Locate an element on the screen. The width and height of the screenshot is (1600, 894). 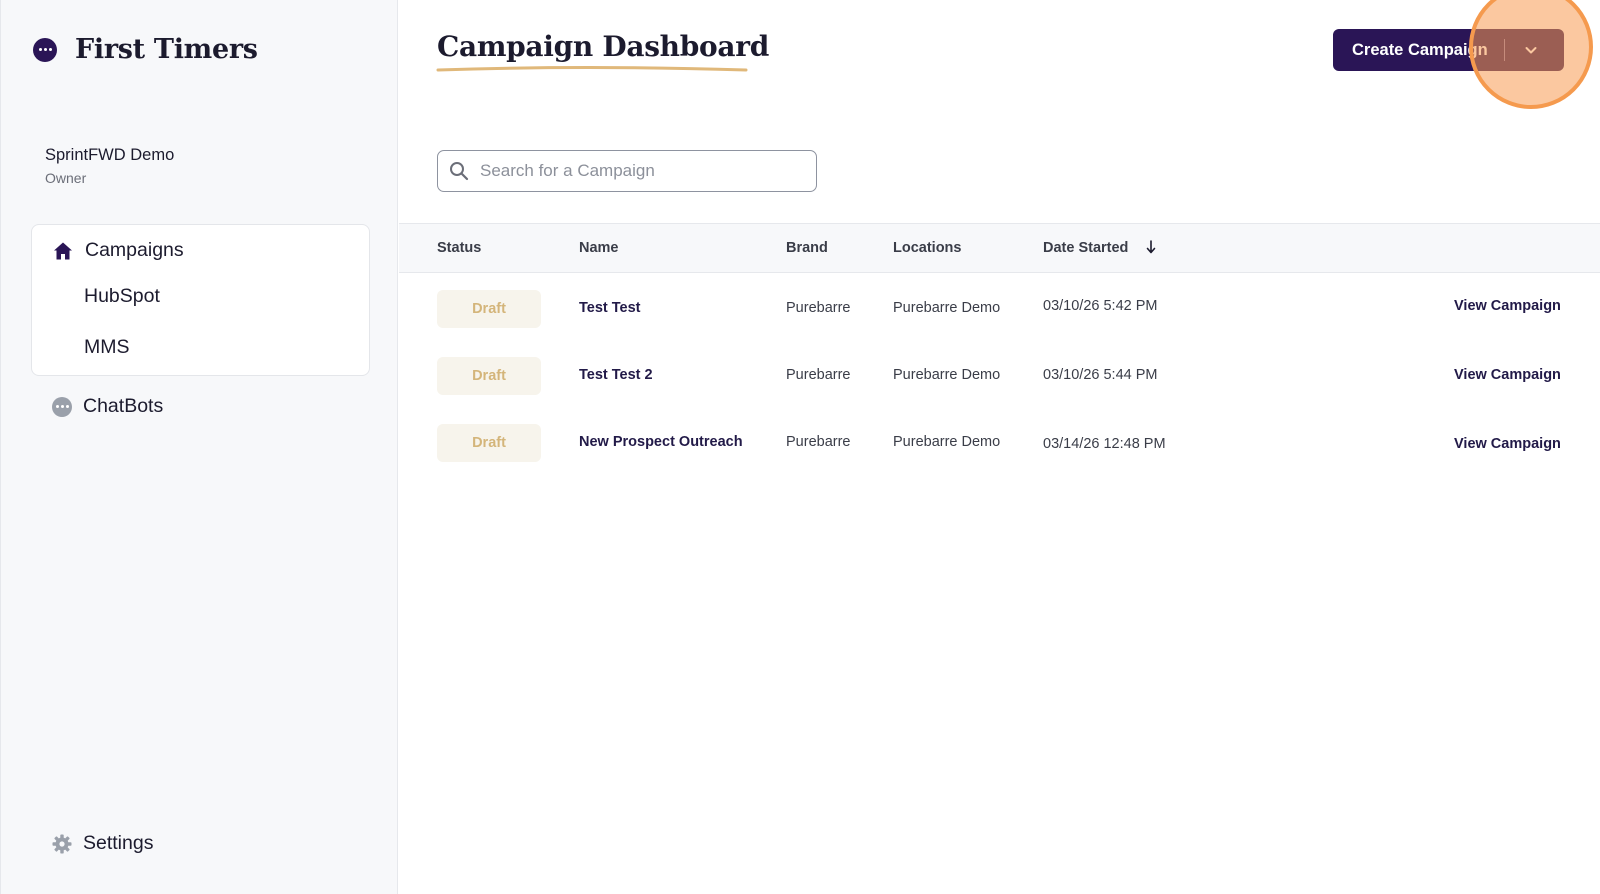
home-icon is located at coordinates (63, 251).